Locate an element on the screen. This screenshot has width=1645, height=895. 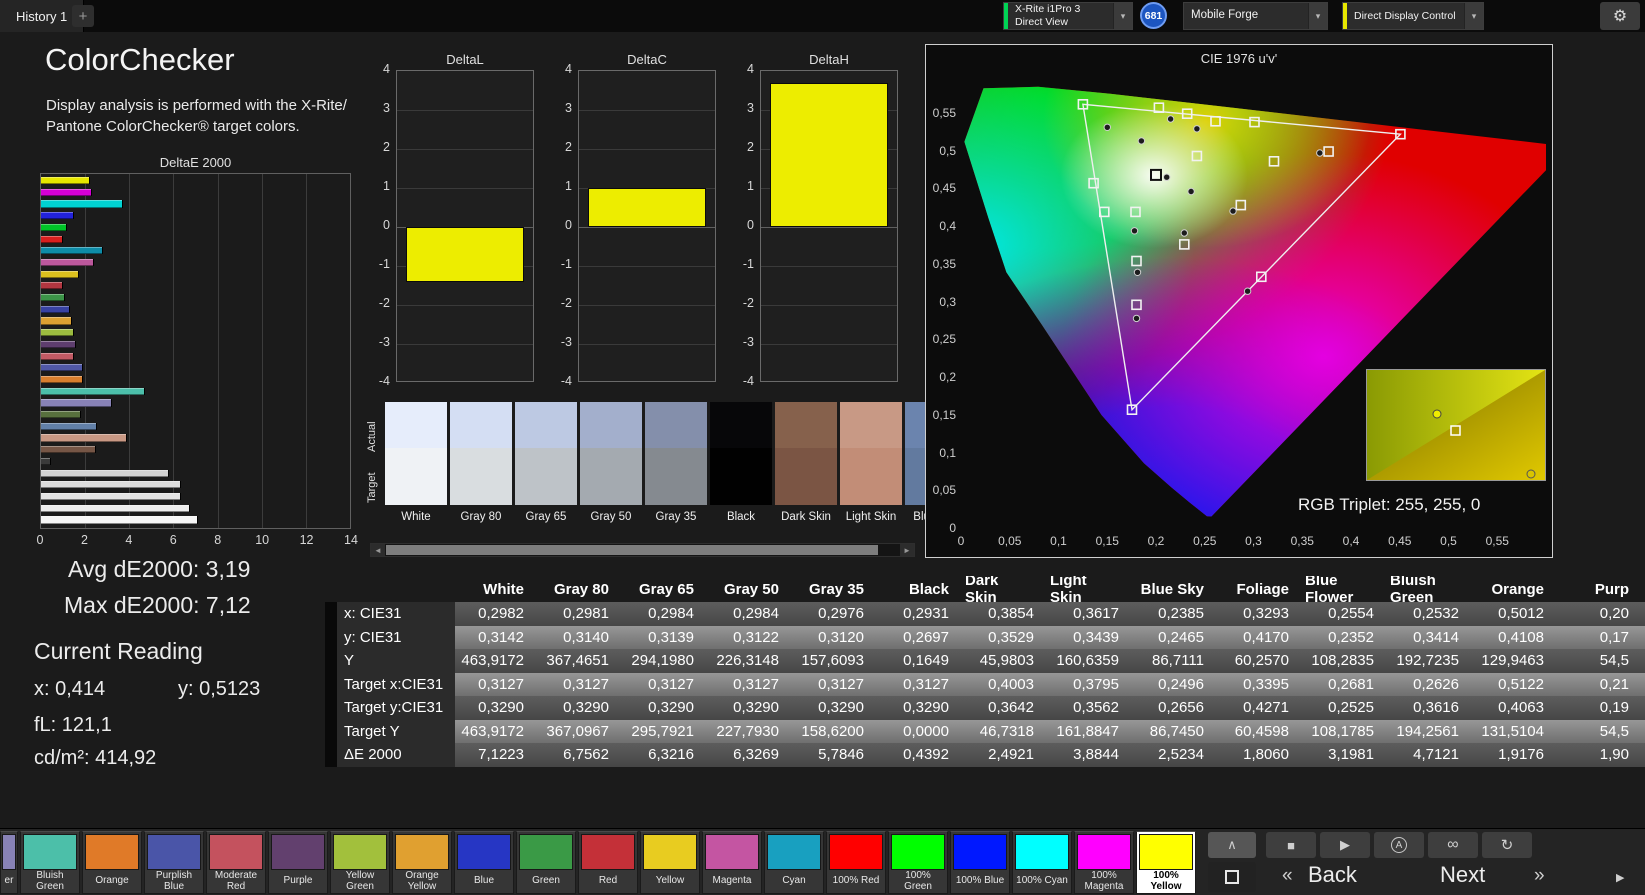
table-cell: 3,8844 is located at coordinates (1092, 755).